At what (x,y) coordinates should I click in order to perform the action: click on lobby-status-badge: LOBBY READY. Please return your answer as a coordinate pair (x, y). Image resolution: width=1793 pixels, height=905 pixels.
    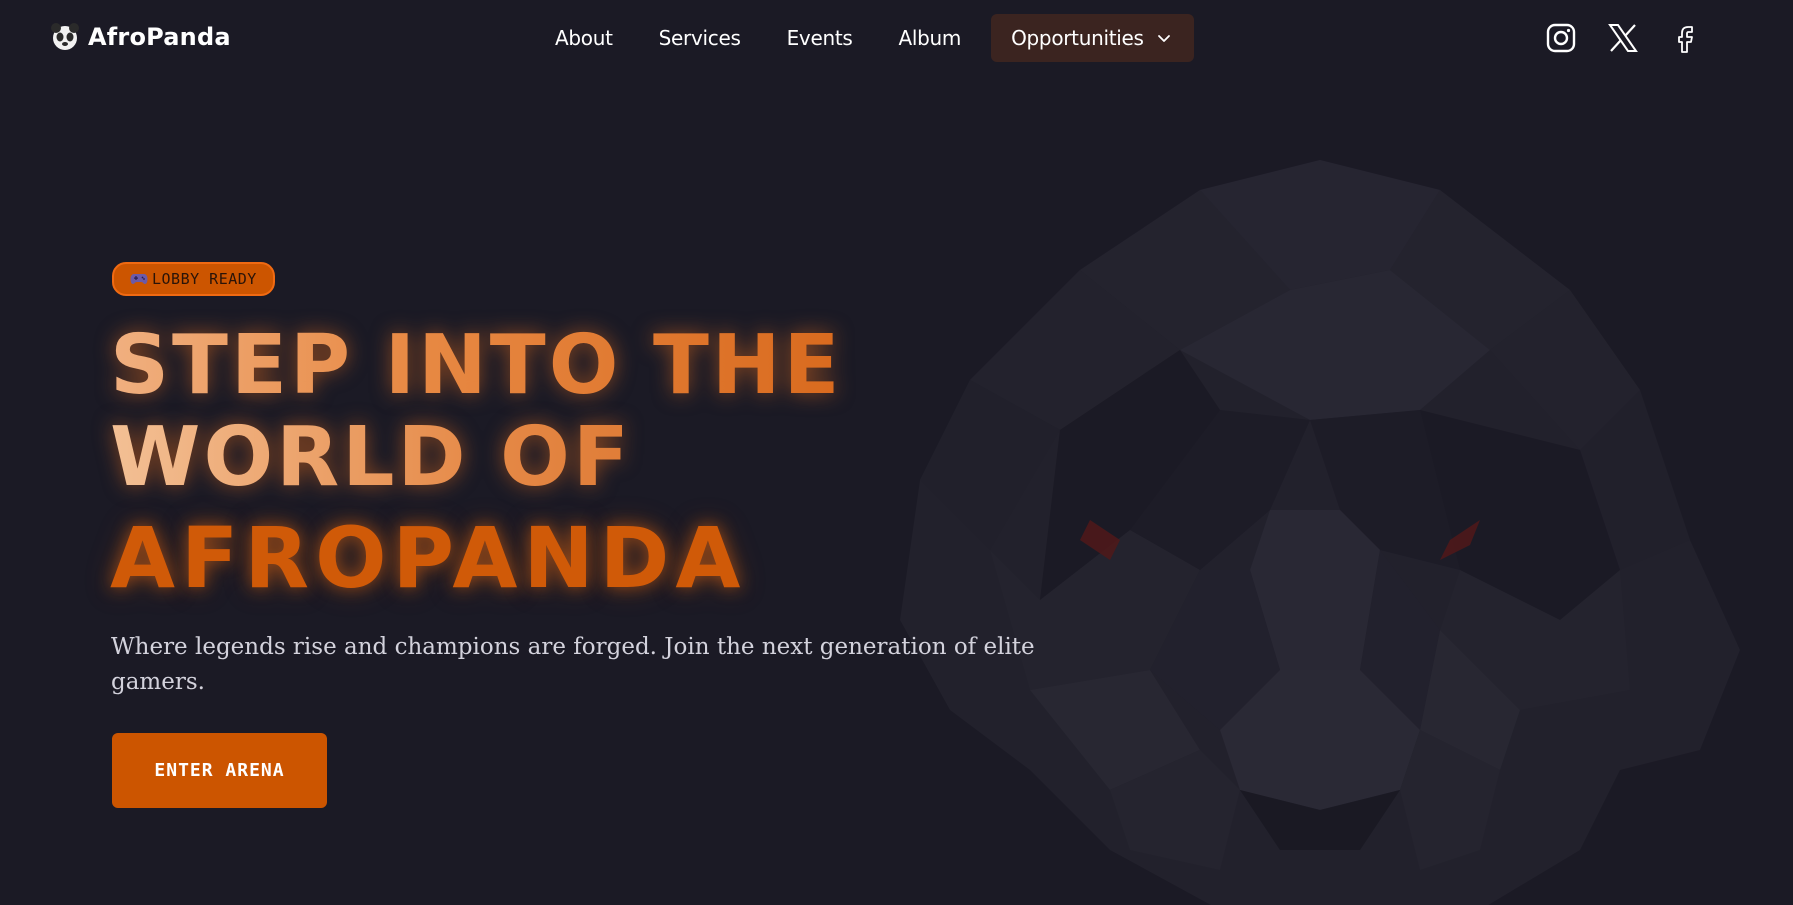
    Looking at the image, I should click on (193, 279).